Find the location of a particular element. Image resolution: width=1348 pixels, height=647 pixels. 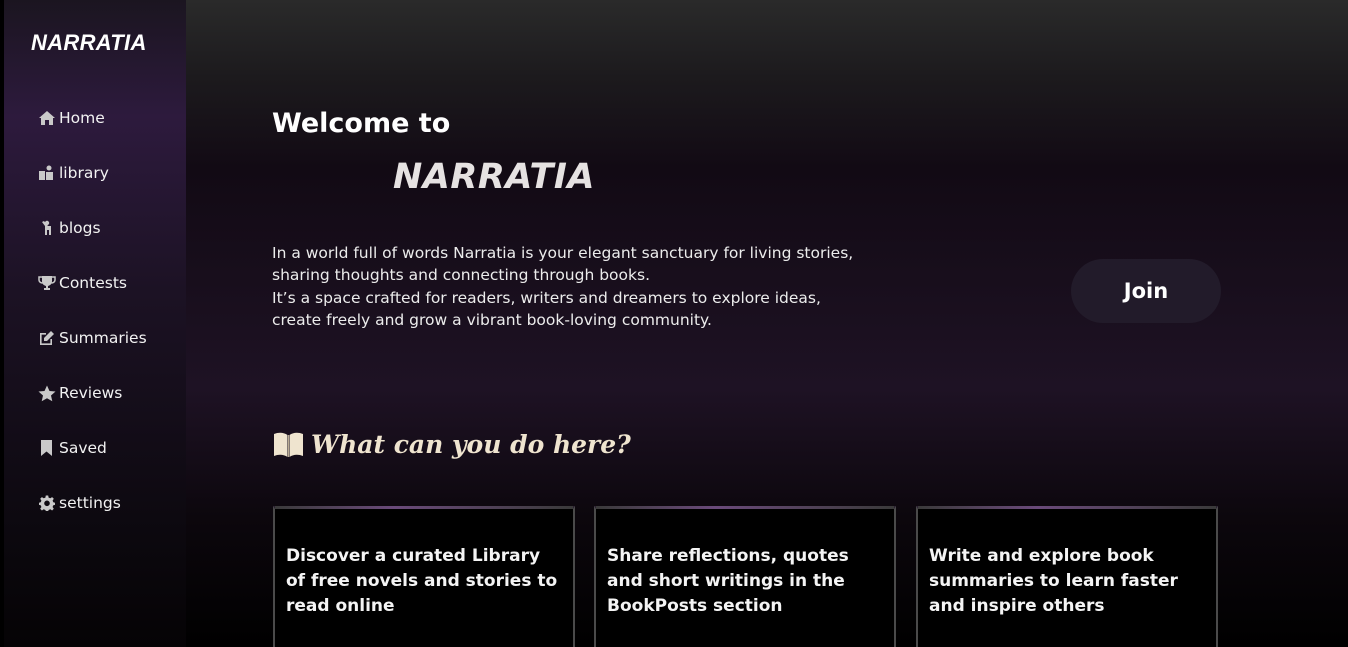

sidebar-item-library: library is located at coordinates (107, 173).